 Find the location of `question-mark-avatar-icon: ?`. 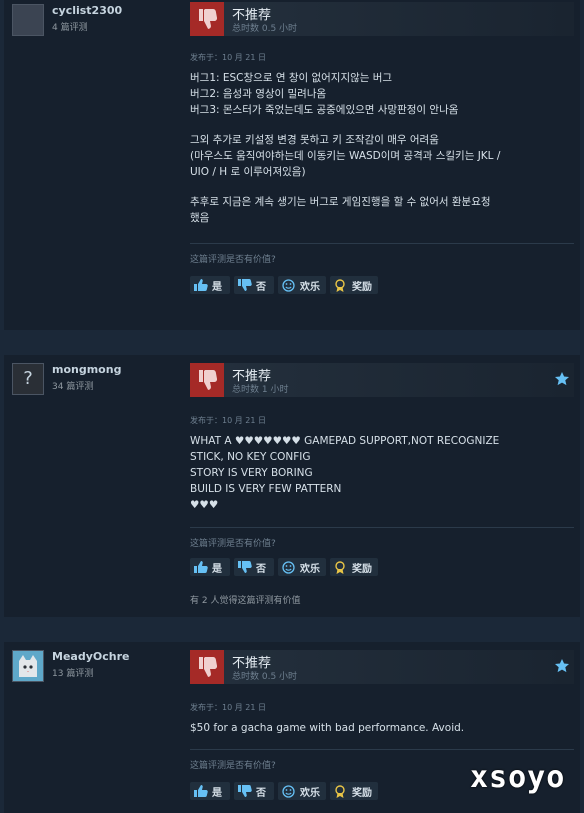

question-mark-avatar-icon: ? is located at coordinates (28, 379).